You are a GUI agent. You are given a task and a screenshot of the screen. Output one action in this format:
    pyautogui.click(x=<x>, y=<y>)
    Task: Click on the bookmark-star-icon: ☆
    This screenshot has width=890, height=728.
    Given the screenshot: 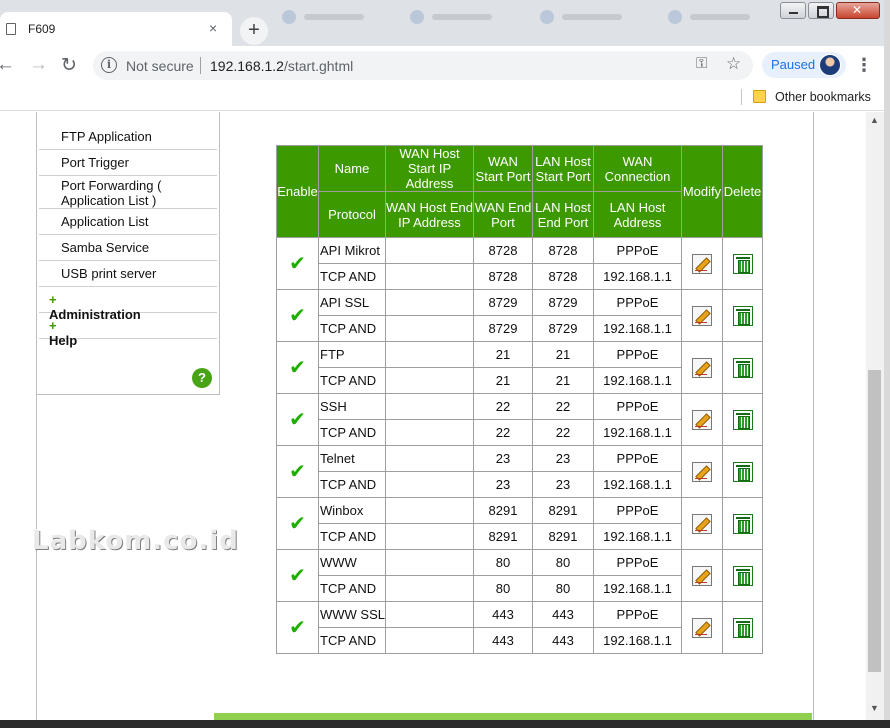 What is the action you would take?
    pyautogui.click(x=733, y=64)
    